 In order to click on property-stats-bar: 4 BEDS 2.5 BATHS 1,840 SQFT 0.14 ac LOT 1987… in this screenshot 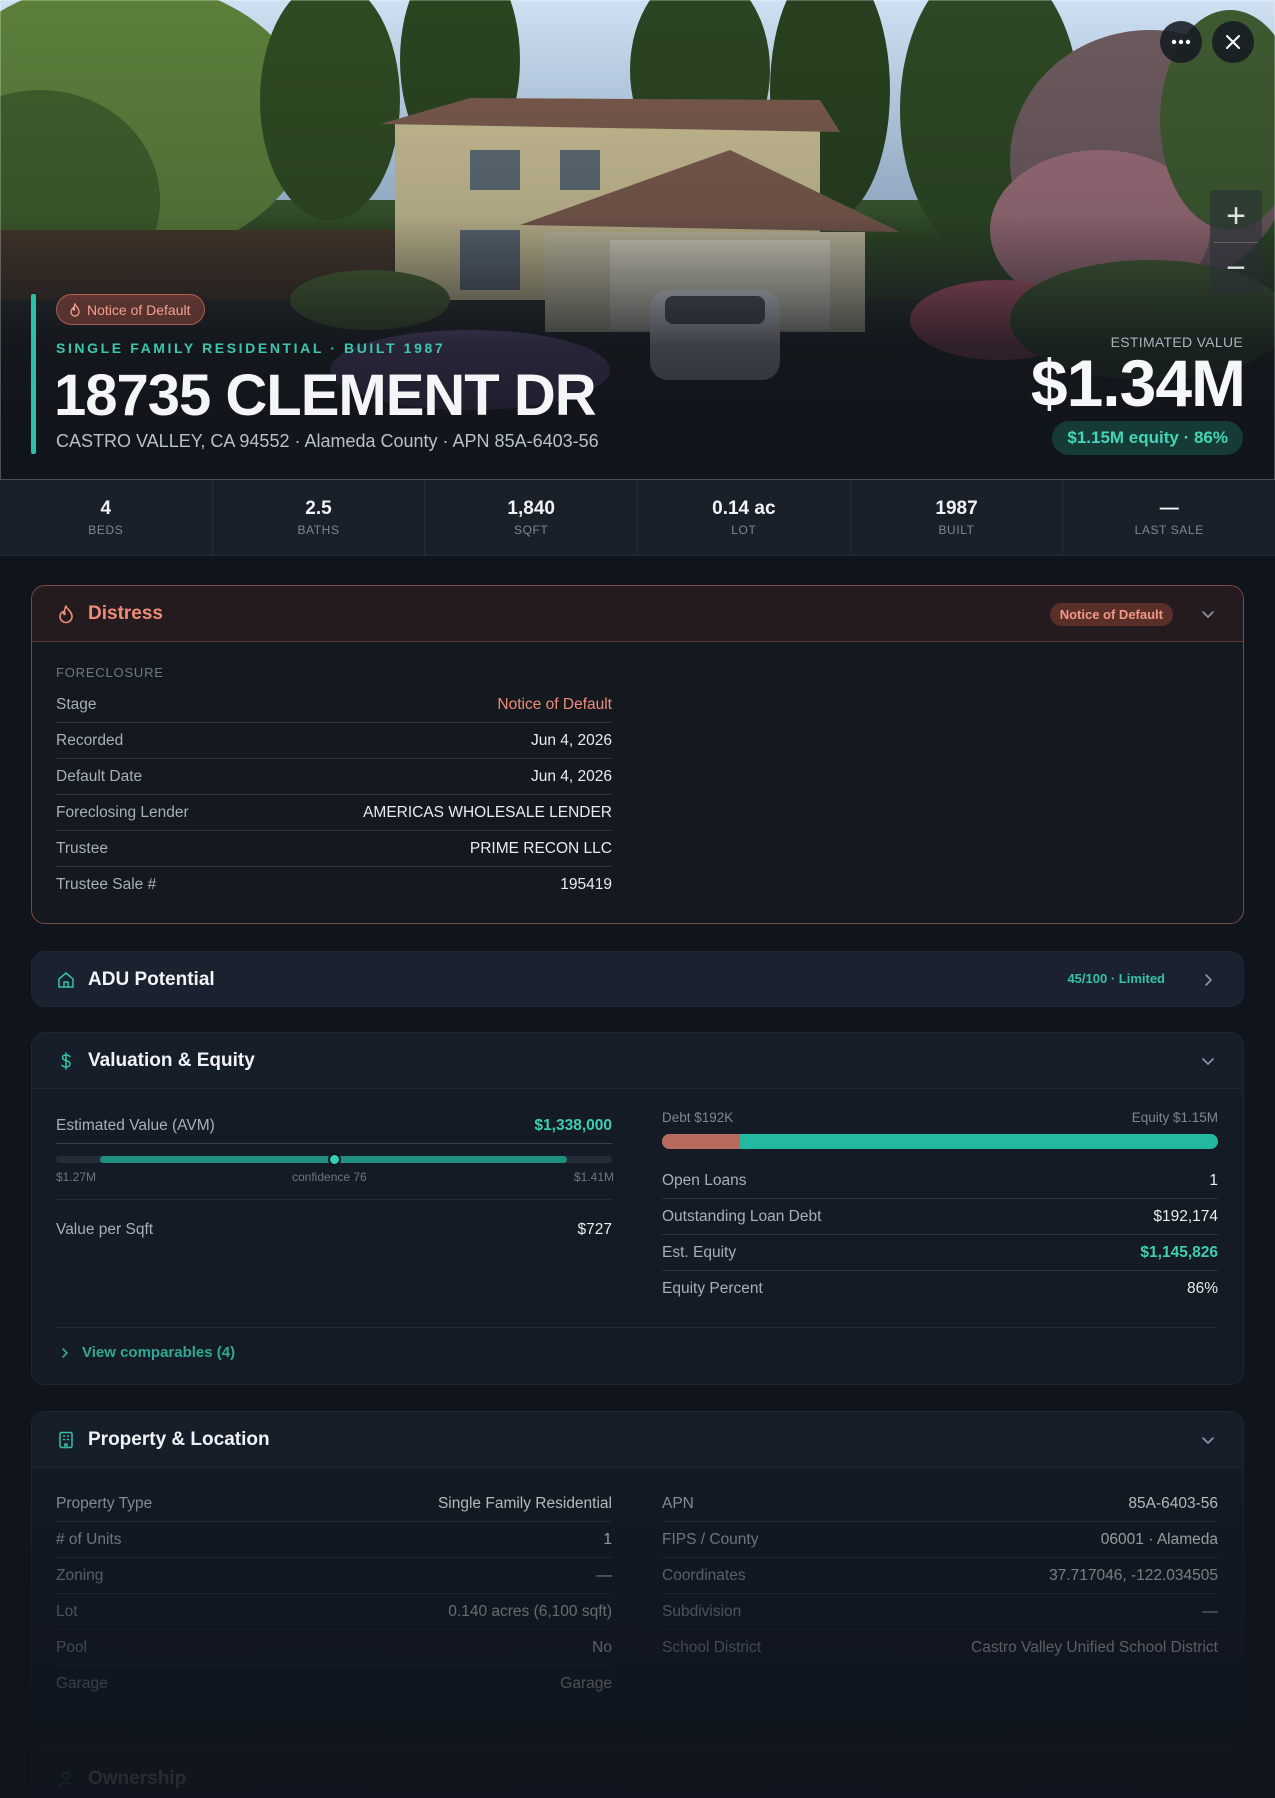, I will do `click(637, 518)`.